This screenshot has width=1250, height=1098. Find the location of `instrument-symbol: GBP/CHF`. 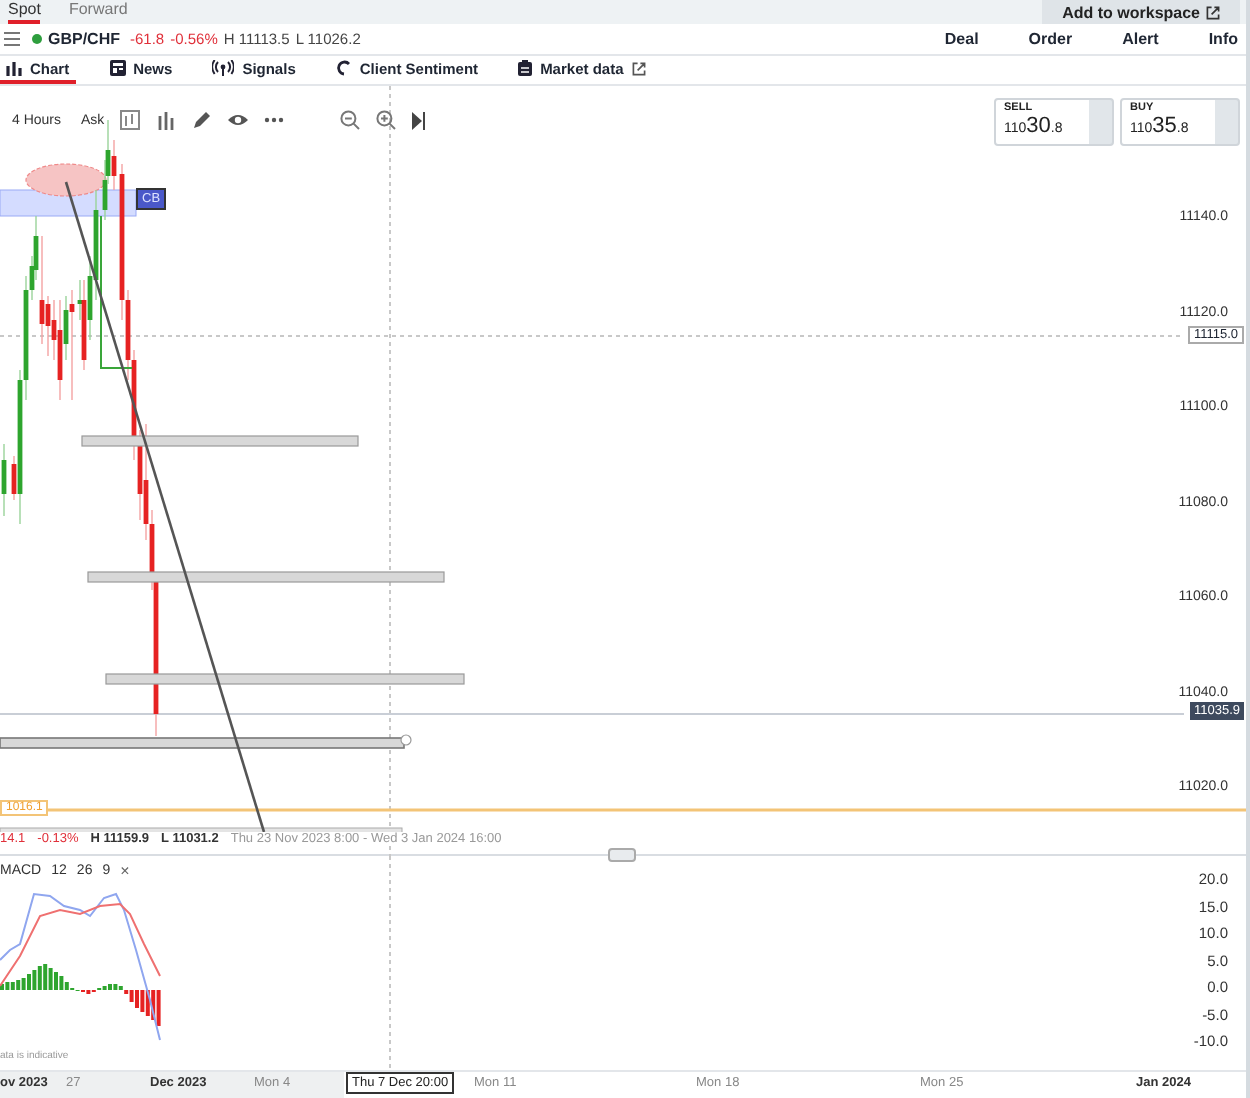

instrument-symbol: GBP/CHF is located at coordinates (84, 39).